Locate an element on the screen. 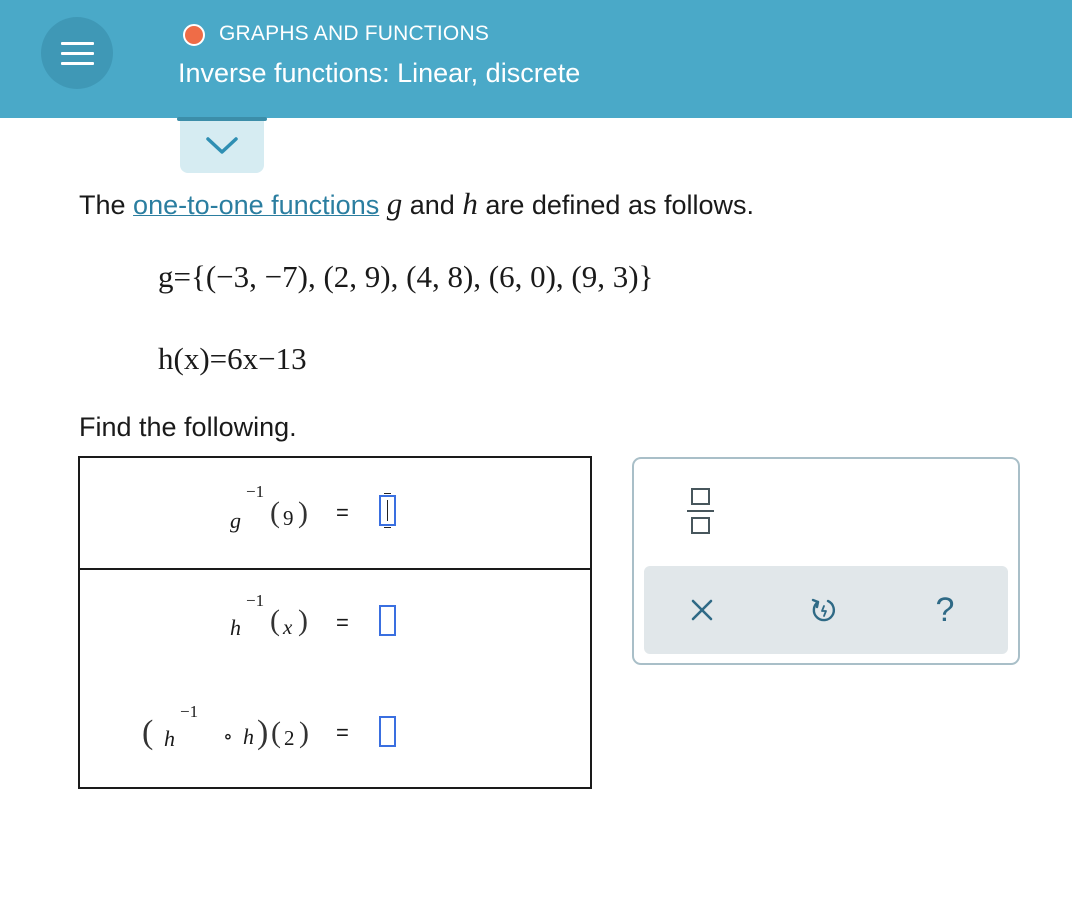 This screenshot has height=906, width=1072. page-title: Inverse functions: Linear, discrete is located at coordinates (379, 73).